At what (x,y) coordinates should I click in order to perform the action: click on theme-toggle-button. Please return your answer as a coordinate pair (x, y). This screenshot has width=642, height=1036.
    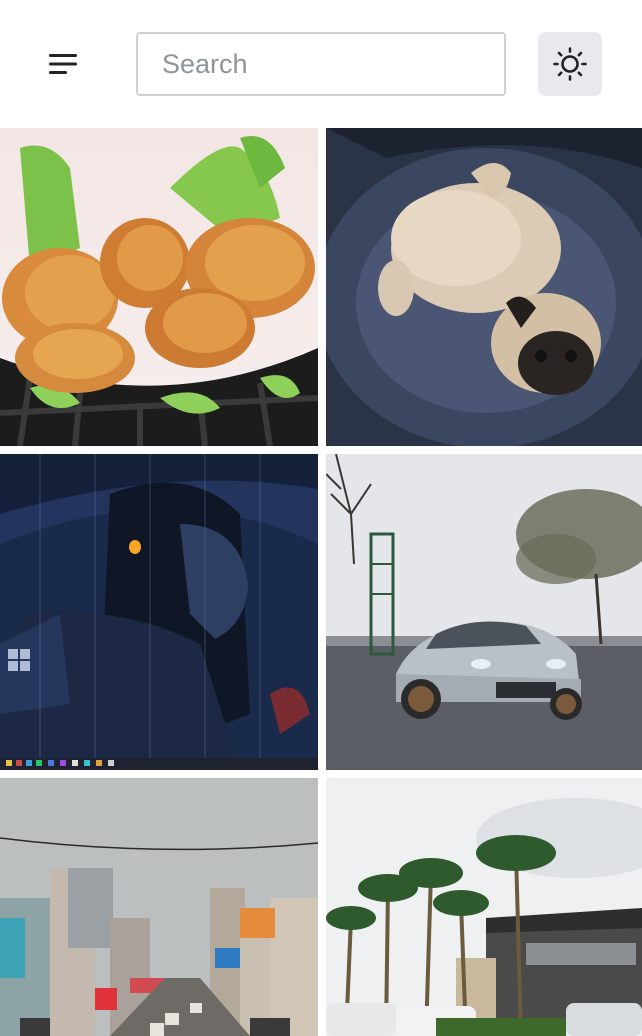
    Looking at the image, I should click on (570, 64).